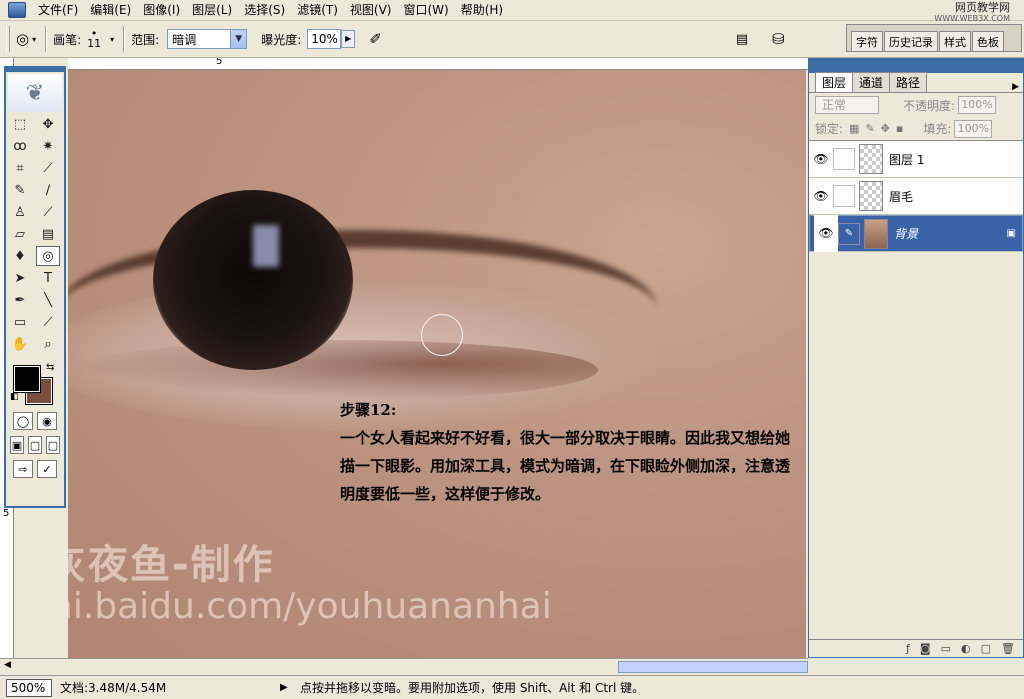  Describe the element at coordinates (287, 687) in the screenshot. I see `status-menu-icon: ▶` at that location.